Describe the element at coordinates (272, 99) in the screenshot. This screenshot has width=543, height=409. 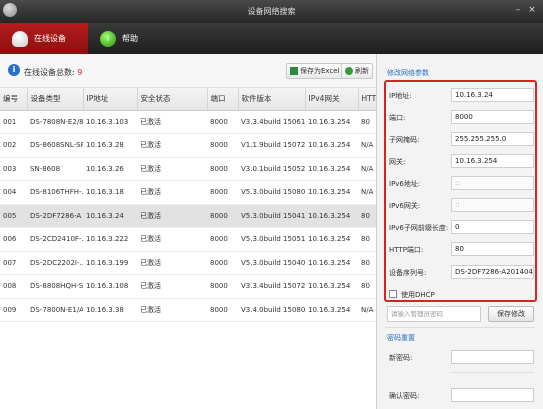
I see `column-header: 软件版本` at that location.